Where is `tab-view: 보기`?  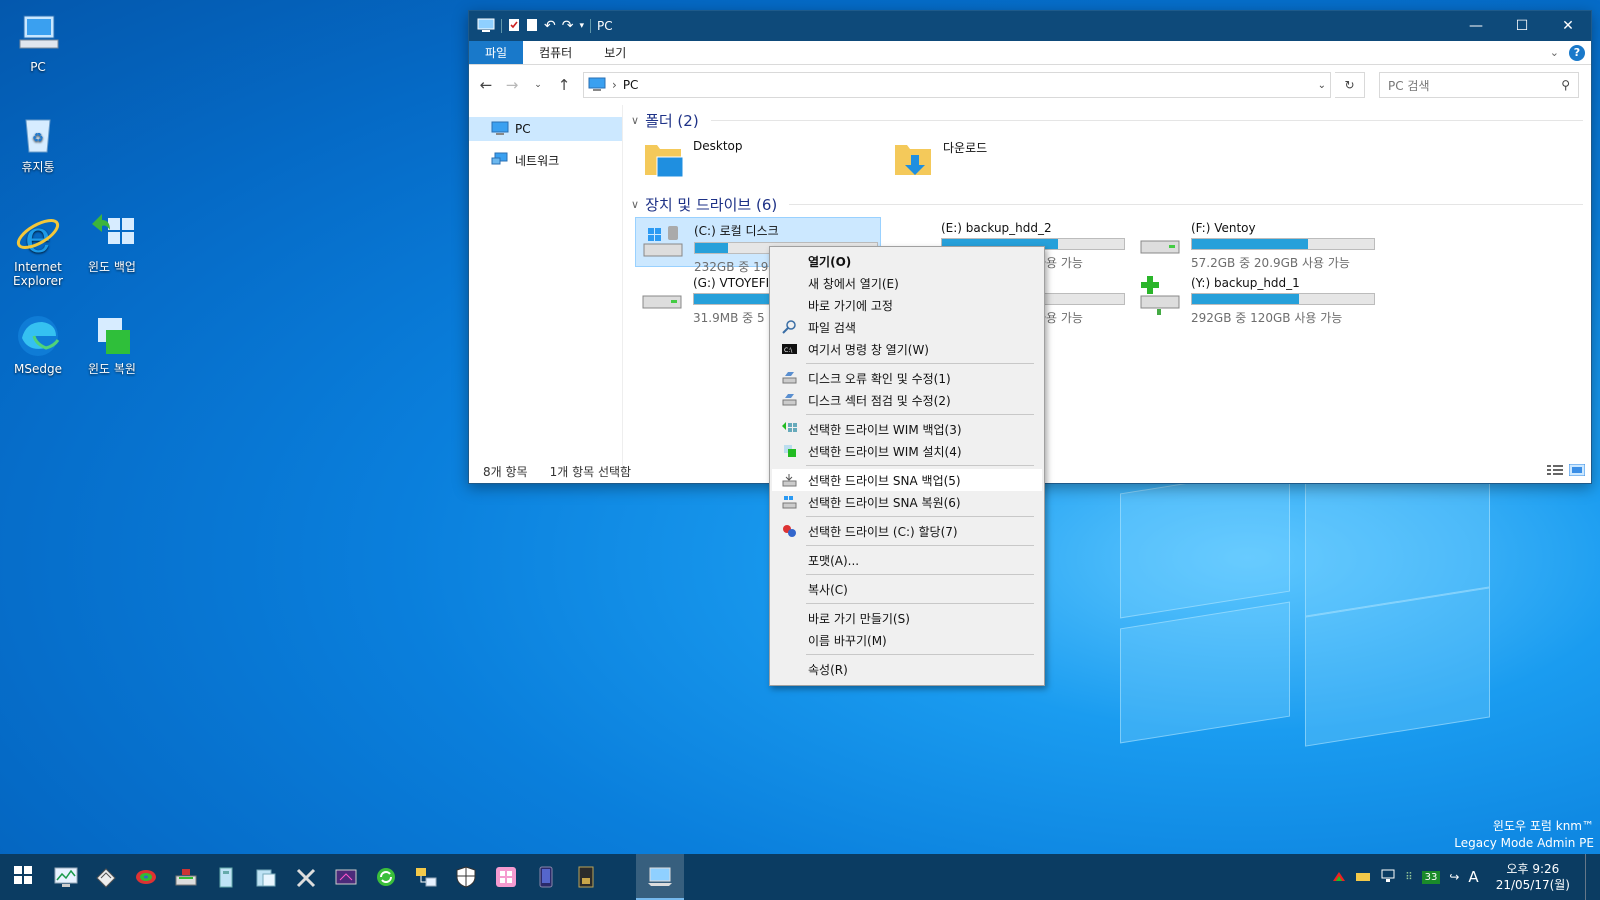
tab-view: 보기 is located at coordinates (615, 52).